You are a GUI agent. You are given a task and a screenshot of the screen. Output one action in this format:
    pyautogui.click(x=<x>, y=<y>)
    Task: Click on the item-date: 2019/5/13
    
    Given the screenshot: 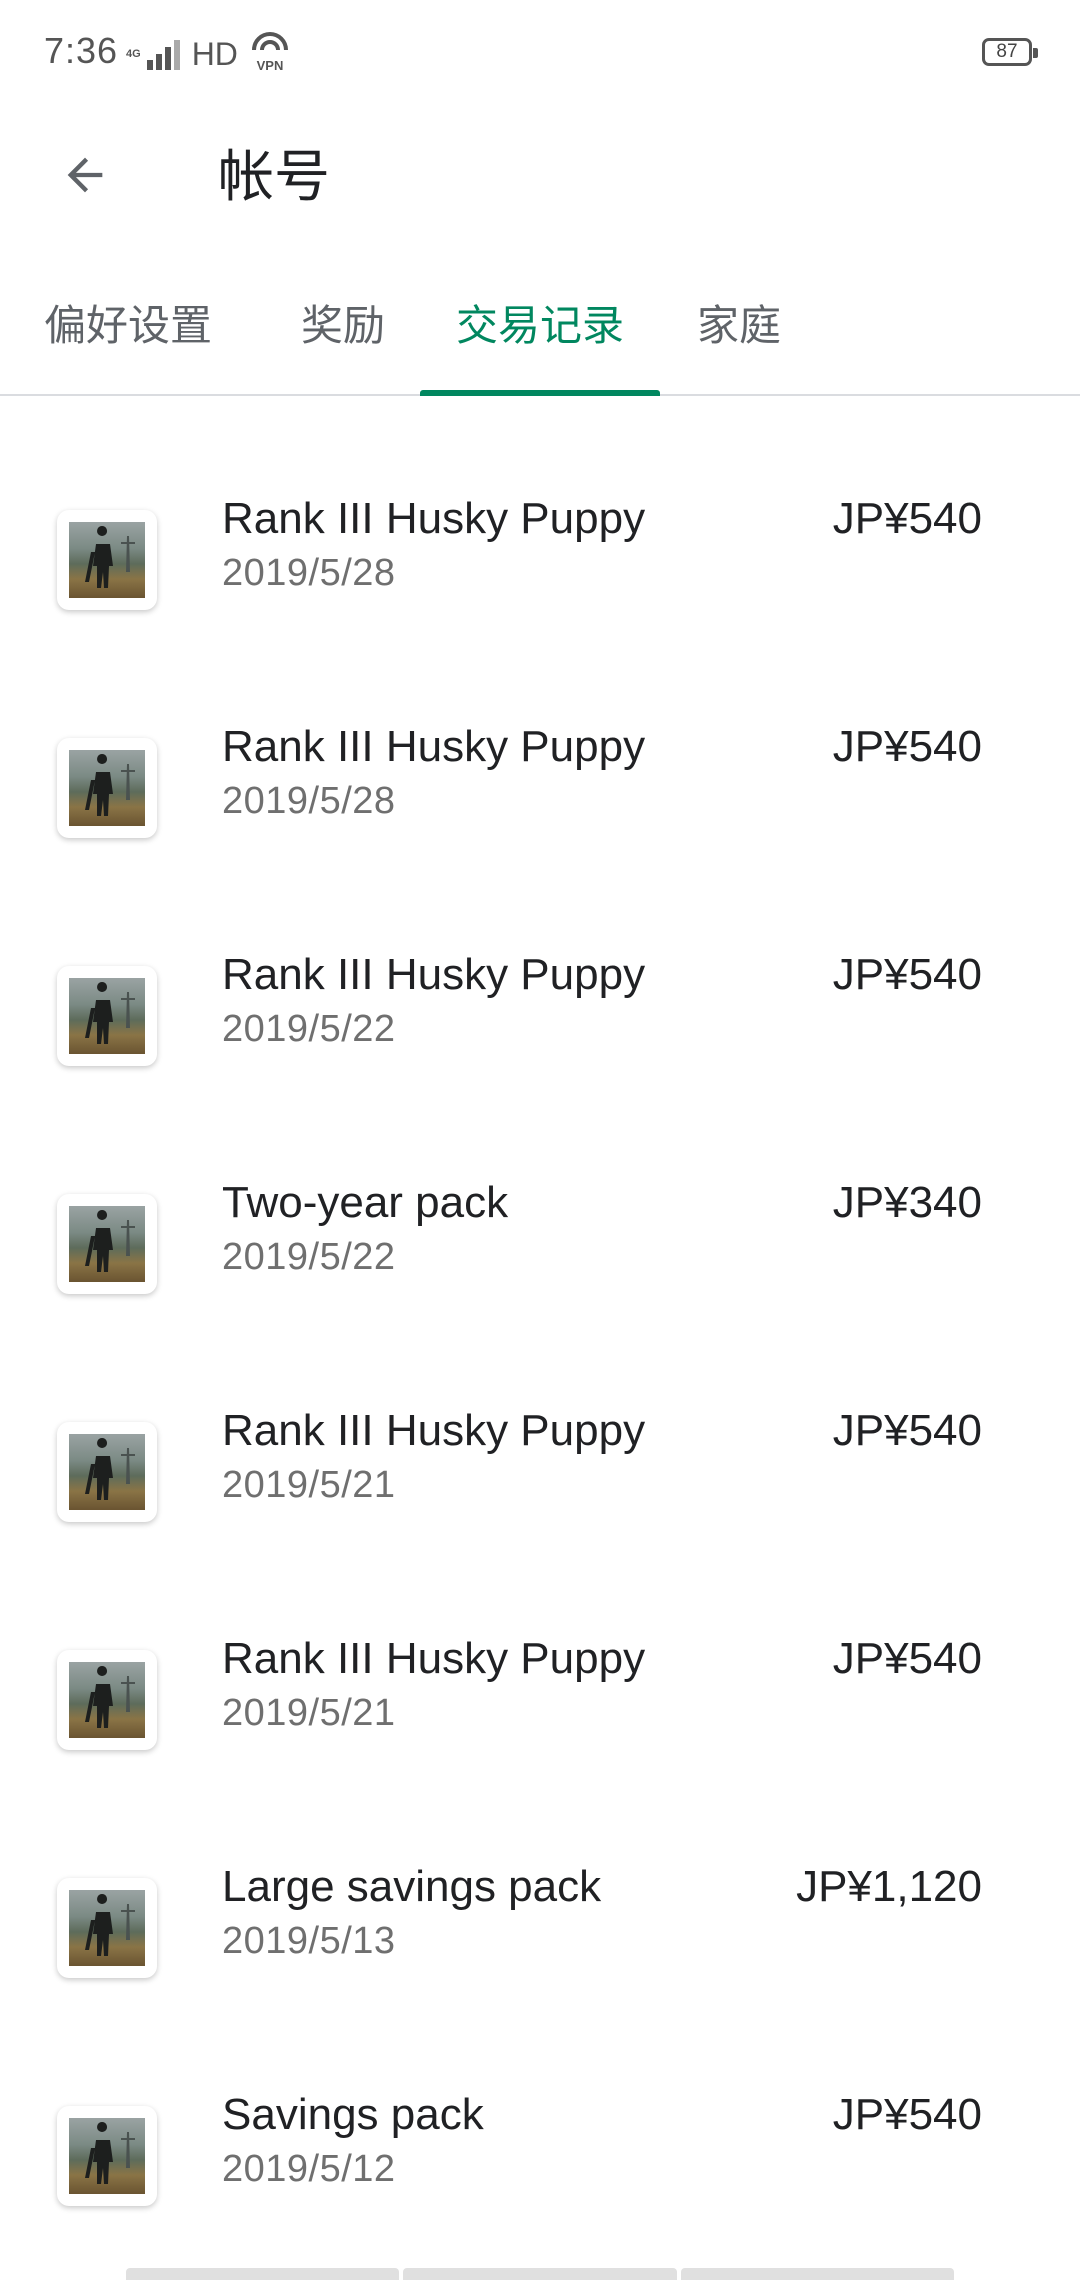 What is the action you would take?
    pyautogui.click(x=309, y=1941)
    